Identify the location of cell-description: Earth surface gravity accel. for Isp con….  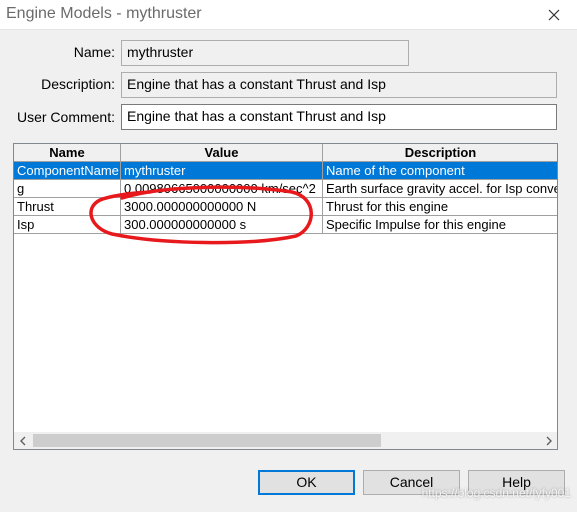
(440, 189).